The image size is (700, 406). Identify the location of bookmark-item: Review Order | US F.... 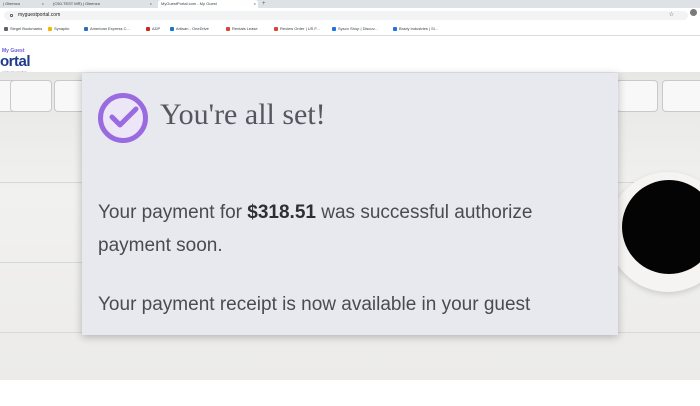
(297, 29).